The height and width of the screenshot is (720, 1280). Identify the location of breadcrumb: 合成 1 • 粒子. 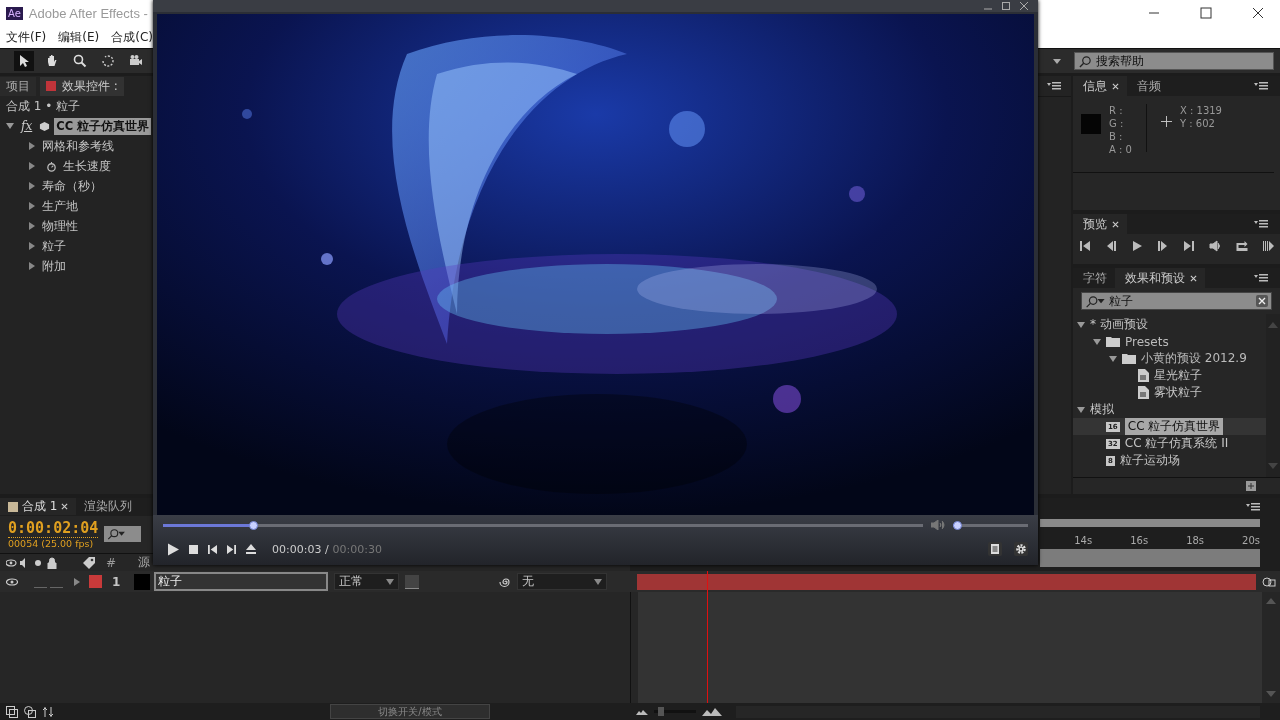
(43, 106).